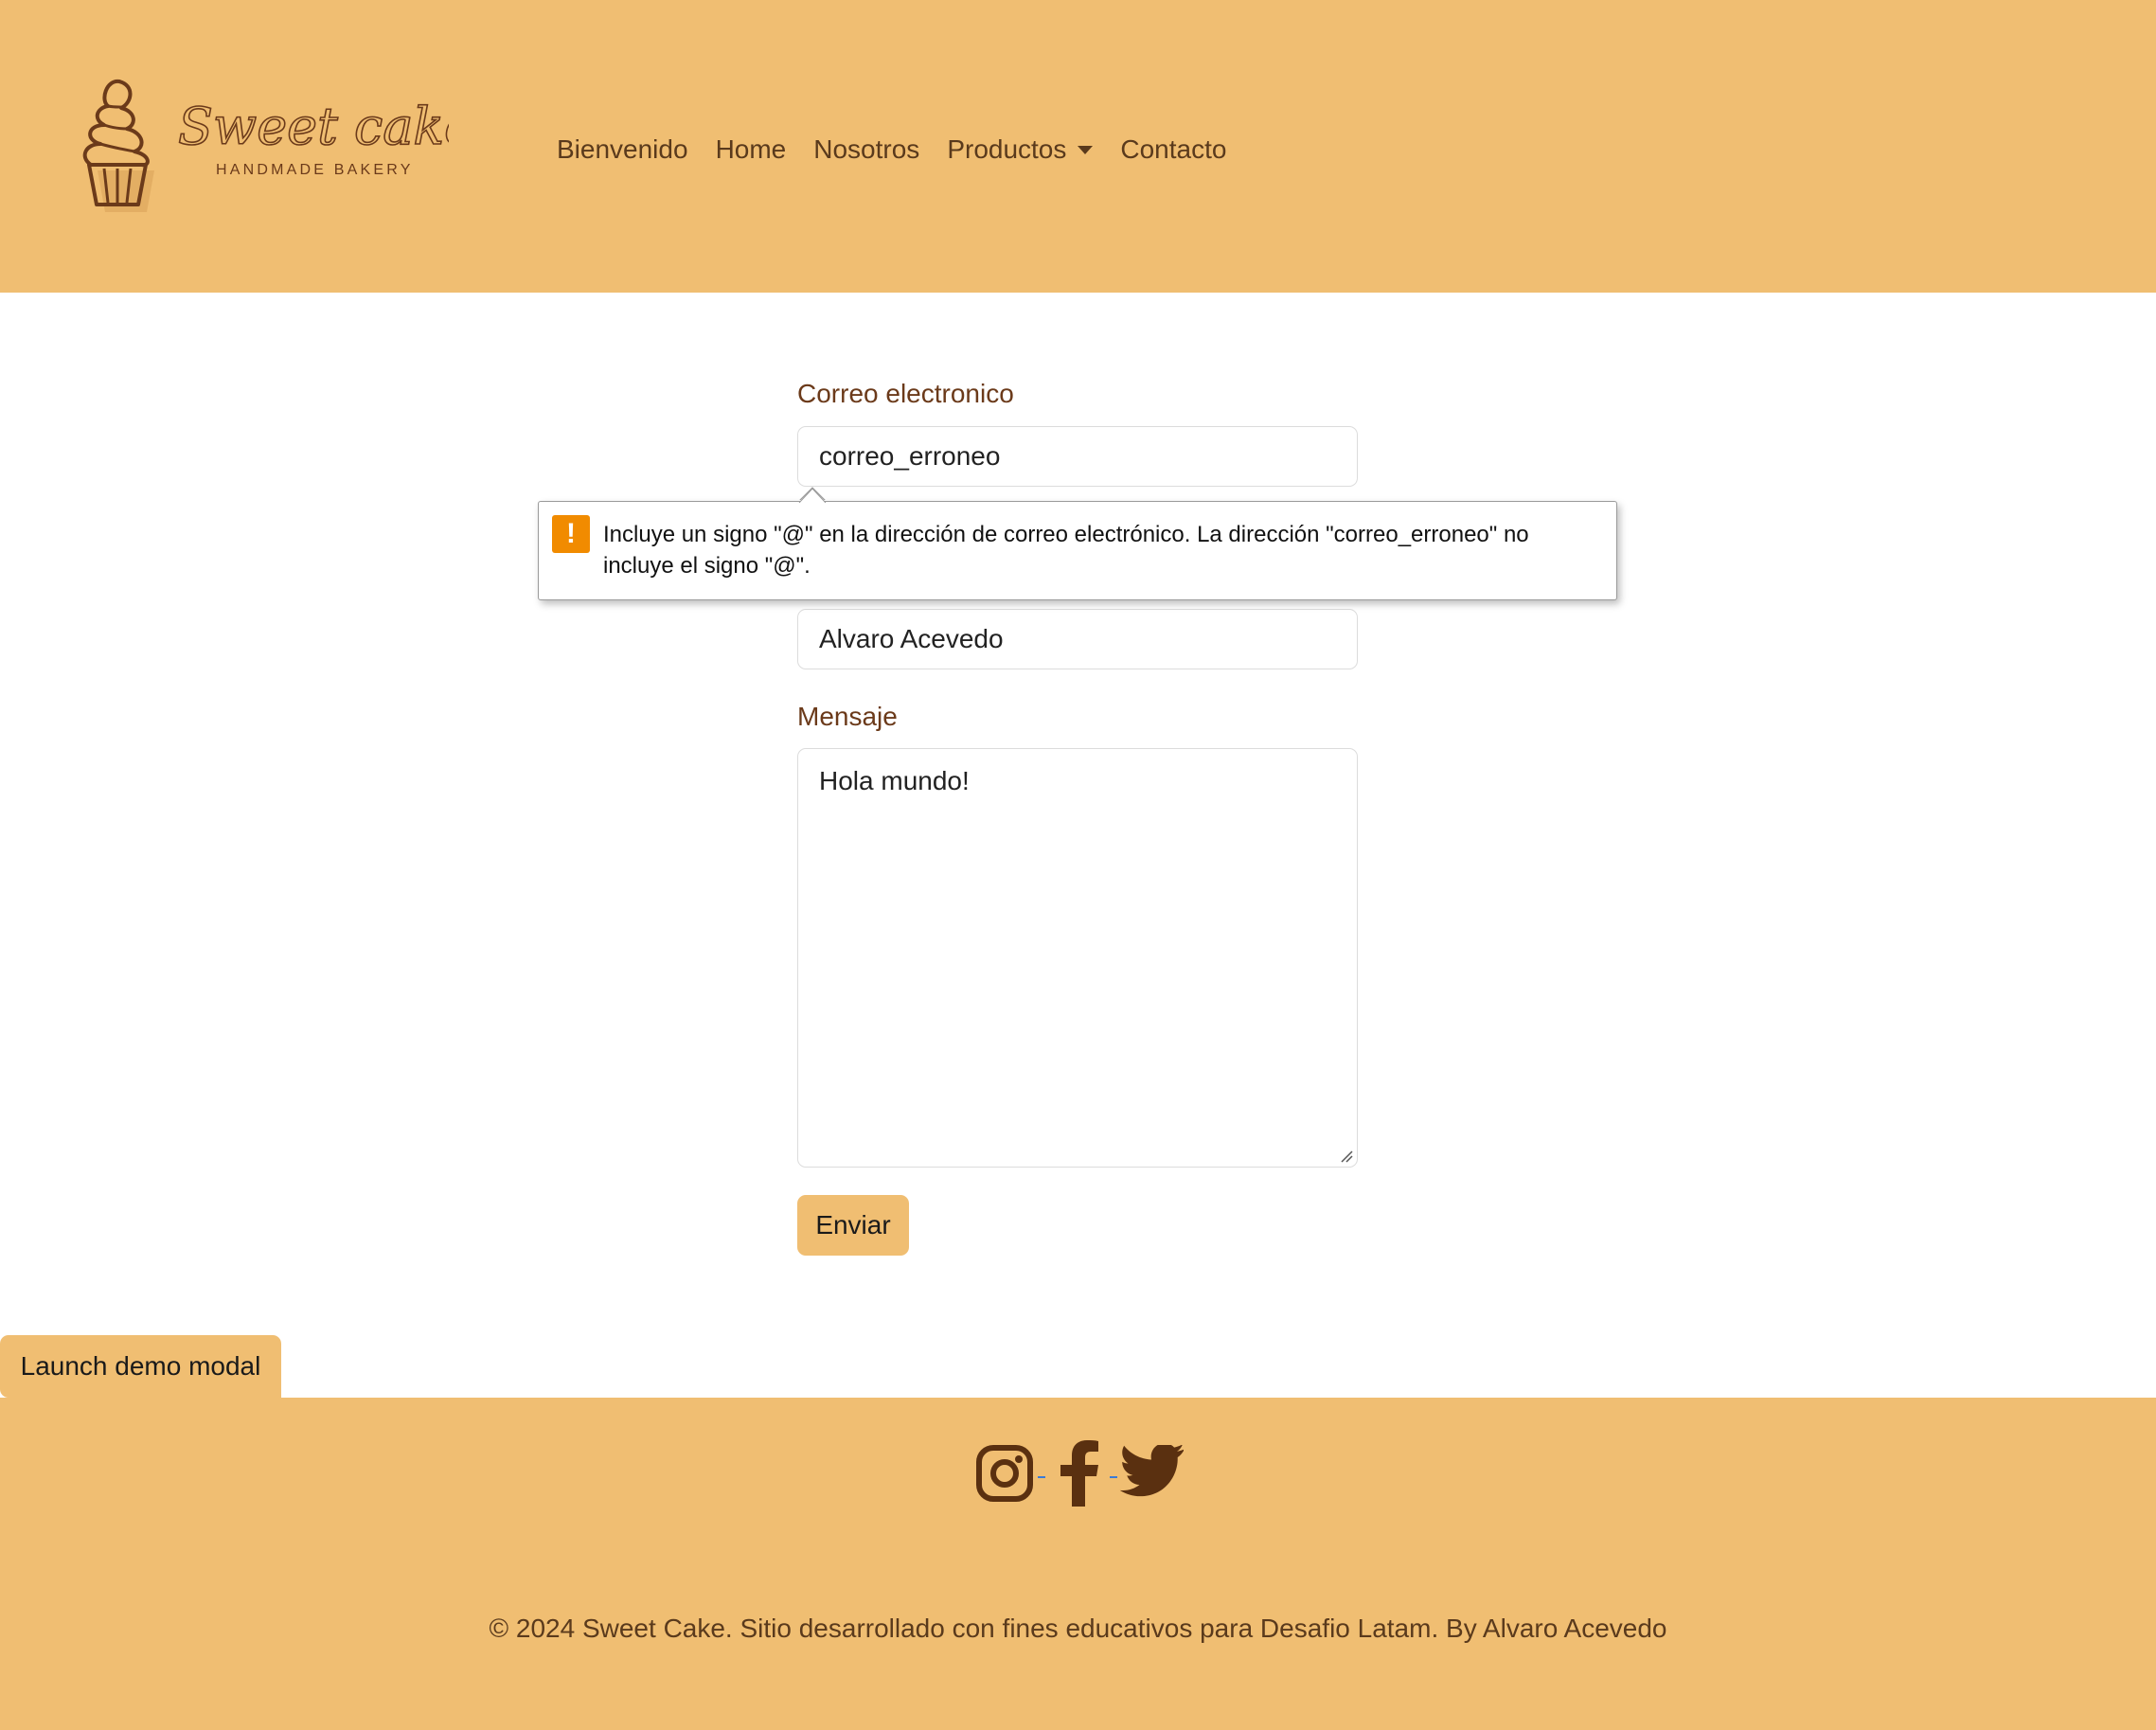 The height and width of the screenshot is (1730, 2156). What do you see at coordinates (847, 716) in the screenshot?
I see `message-label: Mensaje` at bounding box center [847, 716].